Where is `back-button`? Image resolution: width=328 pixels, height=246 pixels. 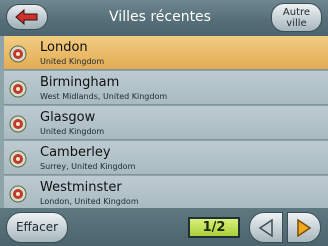
back-button is located at coordinates (27, 17).